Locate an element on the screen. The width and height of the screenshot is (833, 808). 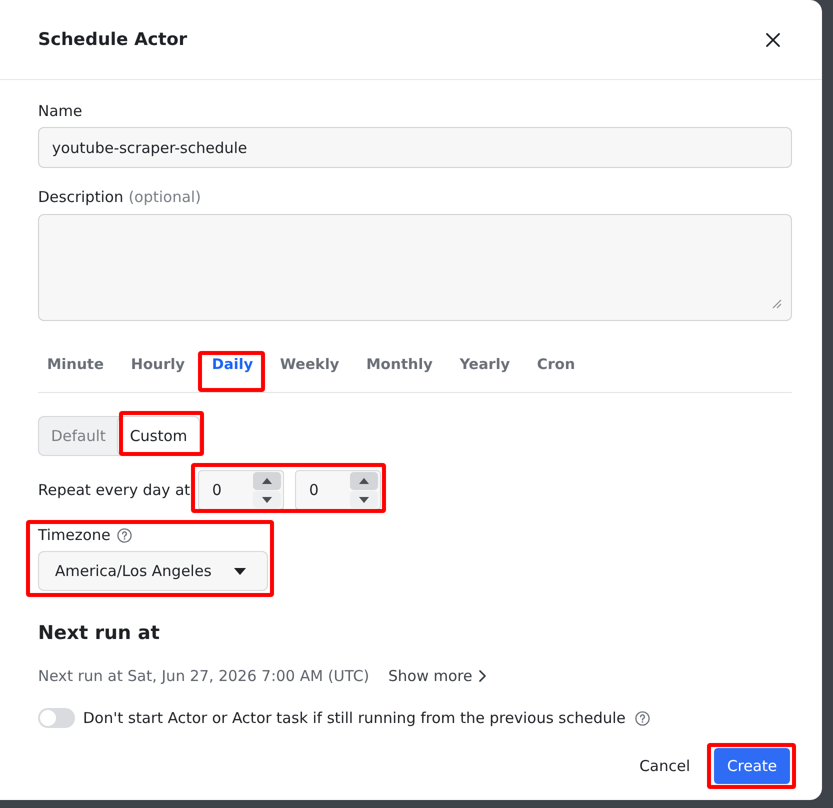
field-label: Description is located at coordinates (81, 197).